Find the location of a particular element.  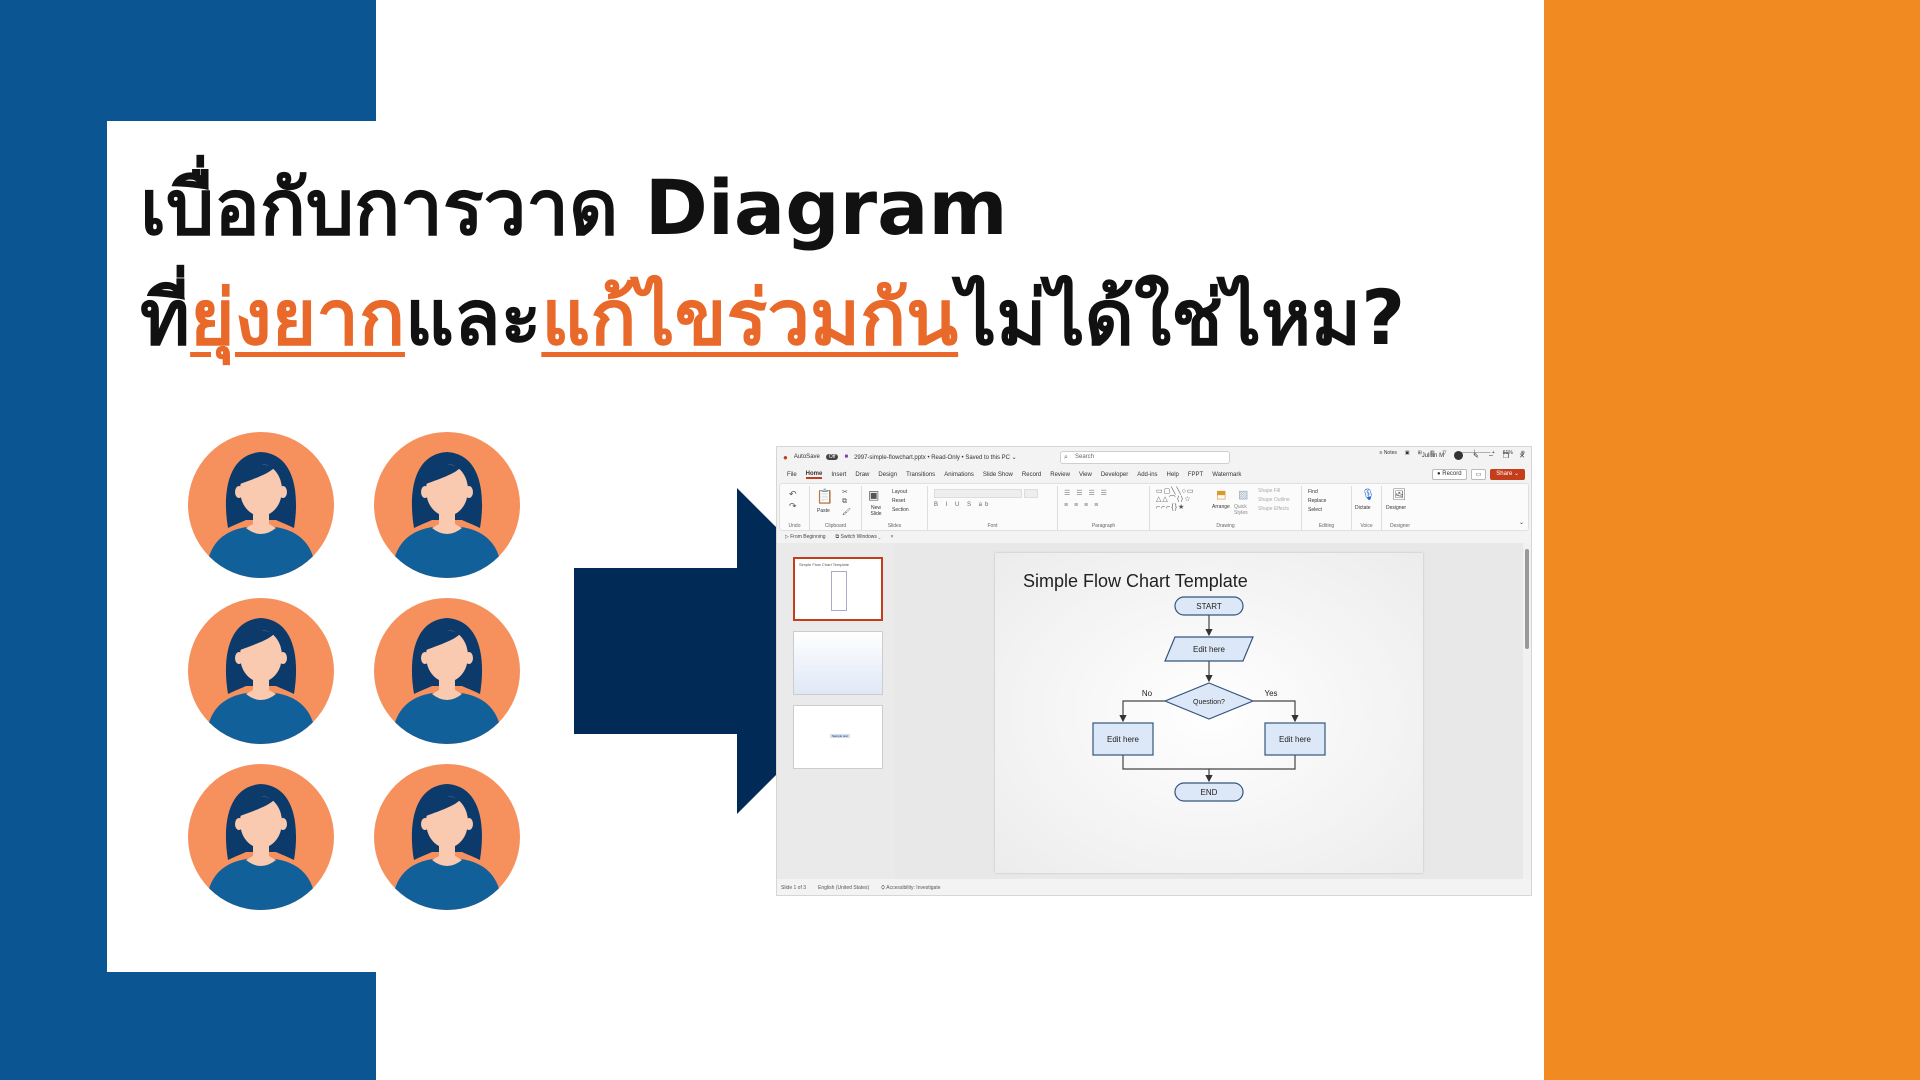

thumbnail-flowchart is located at coordinates (839, 591).